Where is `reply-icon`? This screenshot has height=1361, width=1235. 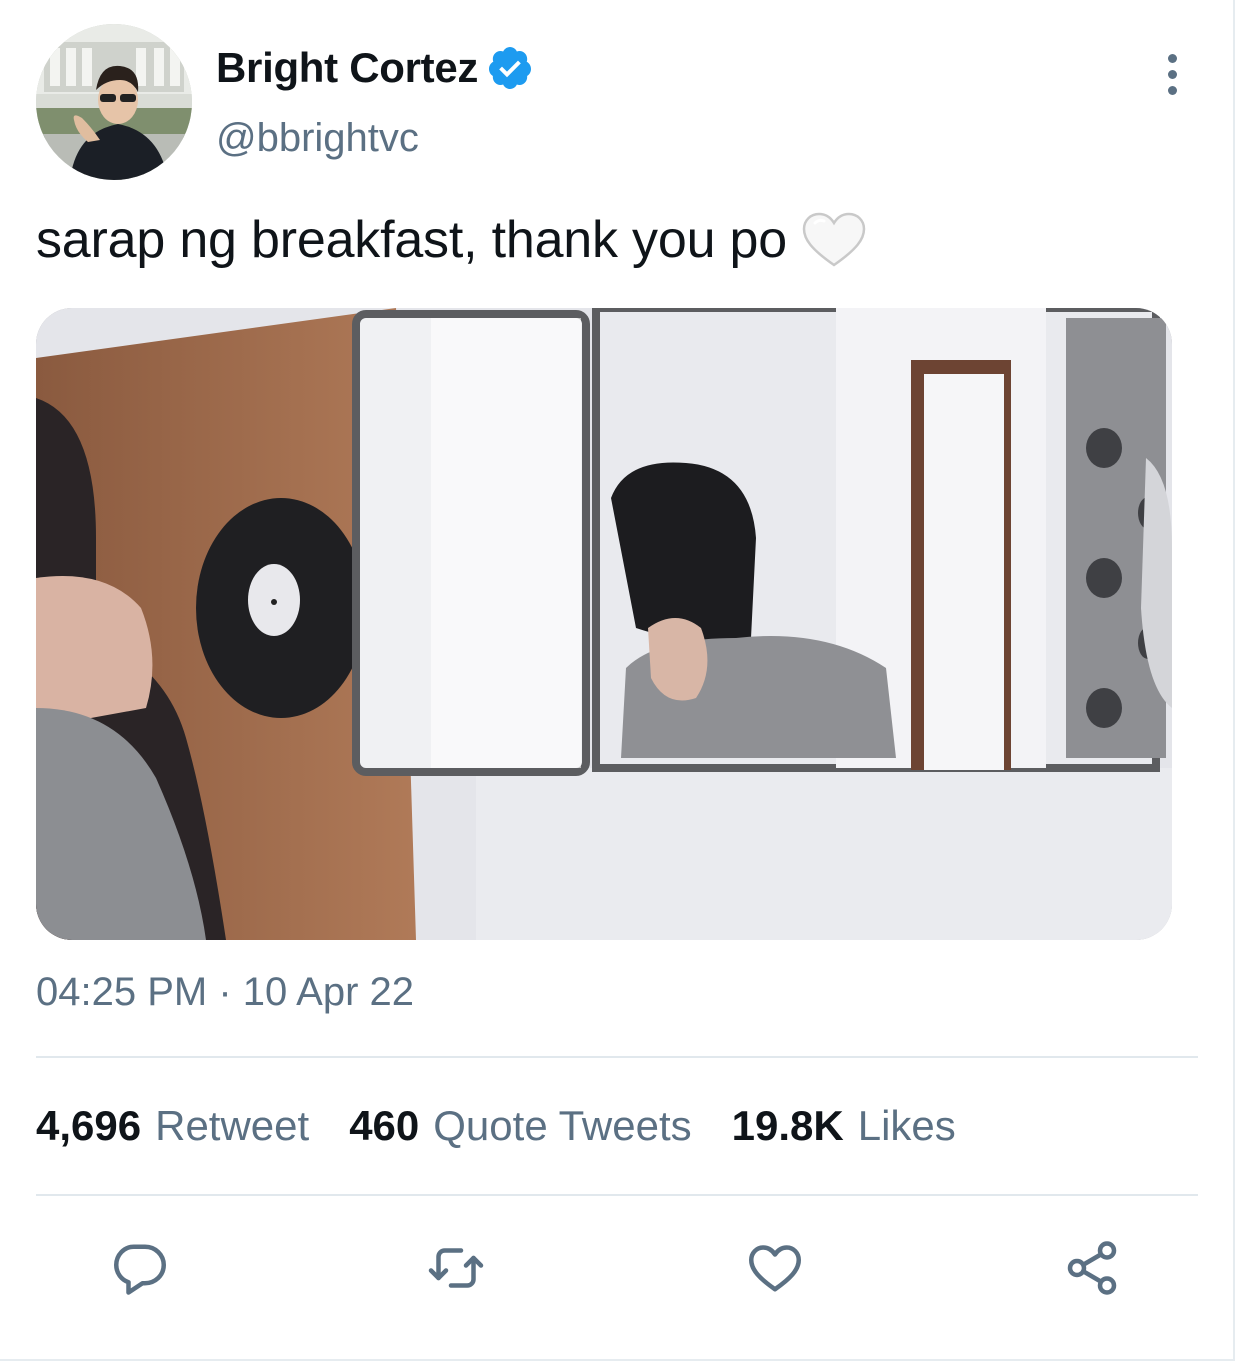 reply-icon is located at coordinates (140, 1269).